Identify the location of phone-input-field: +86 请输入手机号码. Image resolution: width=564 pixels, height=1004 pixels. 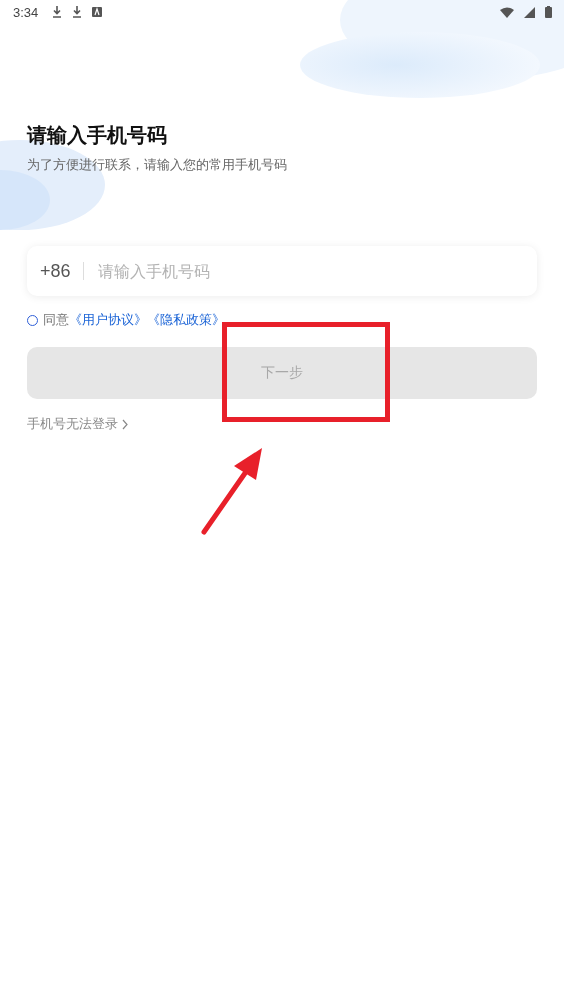
(282, 271).